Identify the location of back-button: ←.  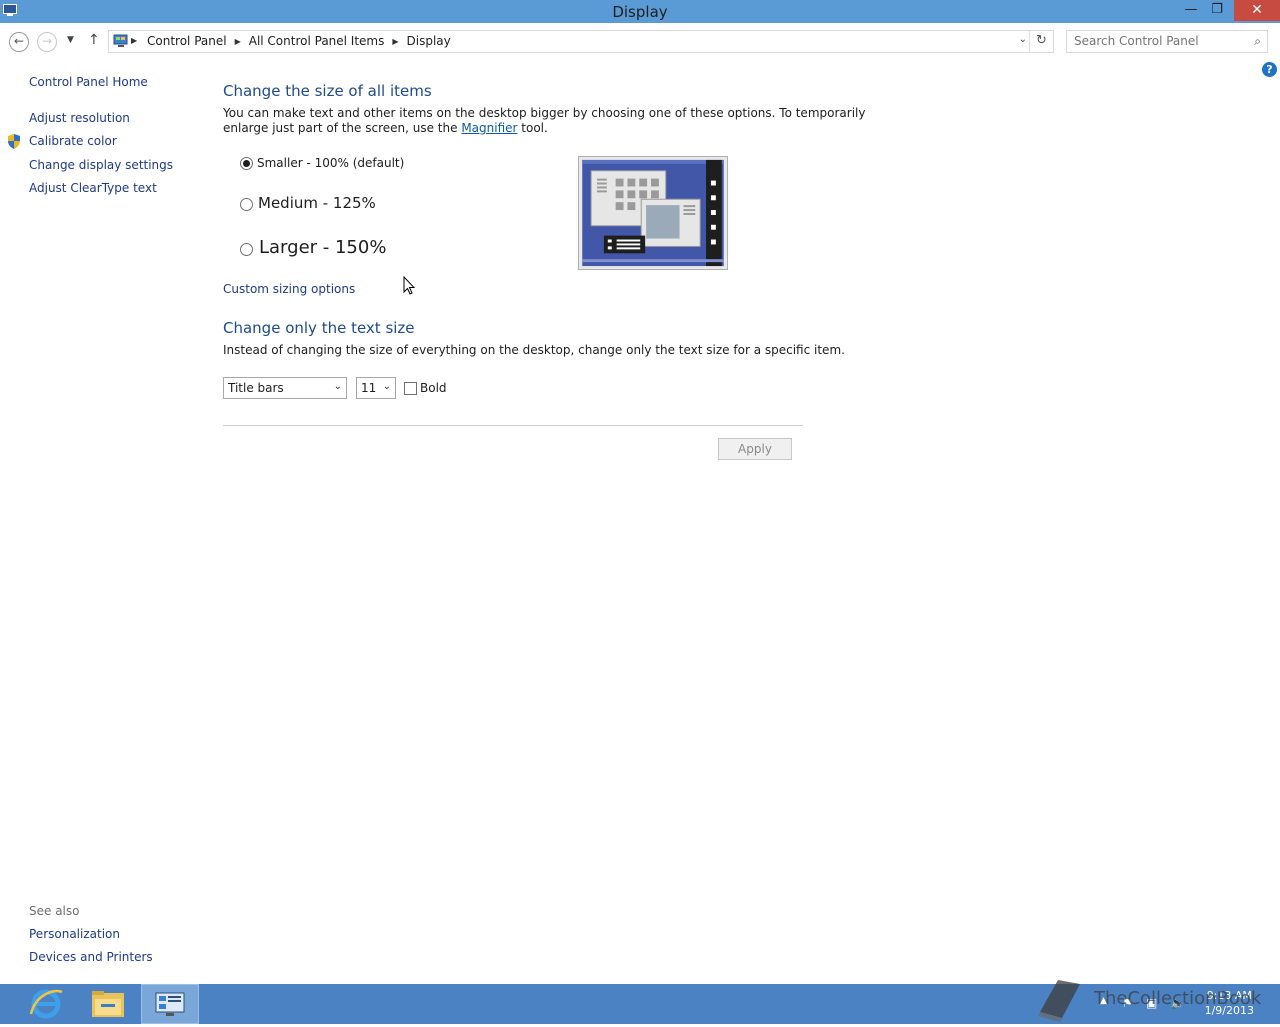
(19, 42).